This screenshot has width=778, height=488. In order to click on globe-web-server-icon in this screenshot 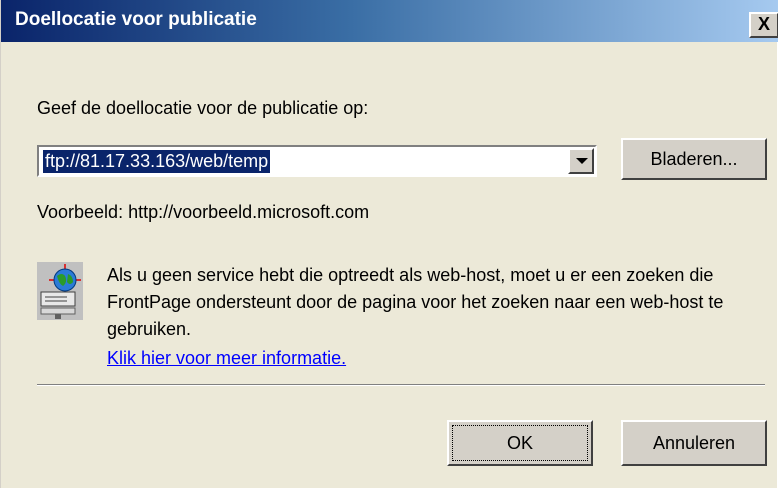, I will do `click(60, 291)`.